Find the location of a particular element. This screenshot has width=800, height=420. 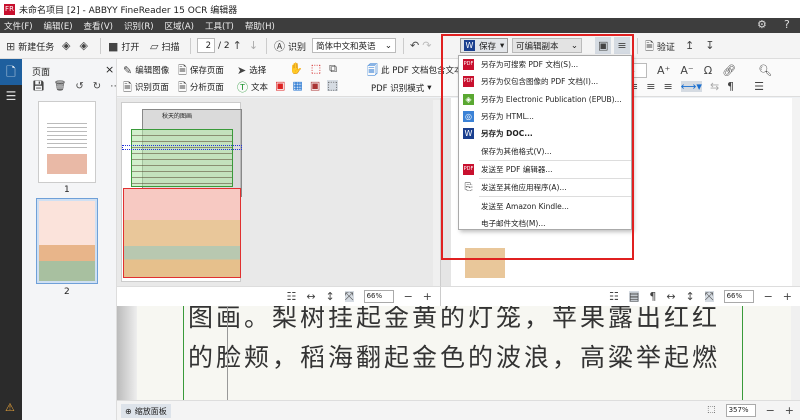

increase-font-icon: A⁺ is located at coordinates (663, 70).